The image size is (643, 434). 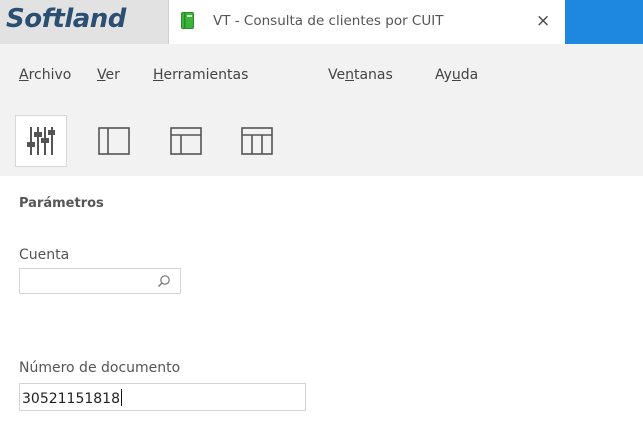 I want to click on layout-top-panel-icon, so click(x=186, y=141).